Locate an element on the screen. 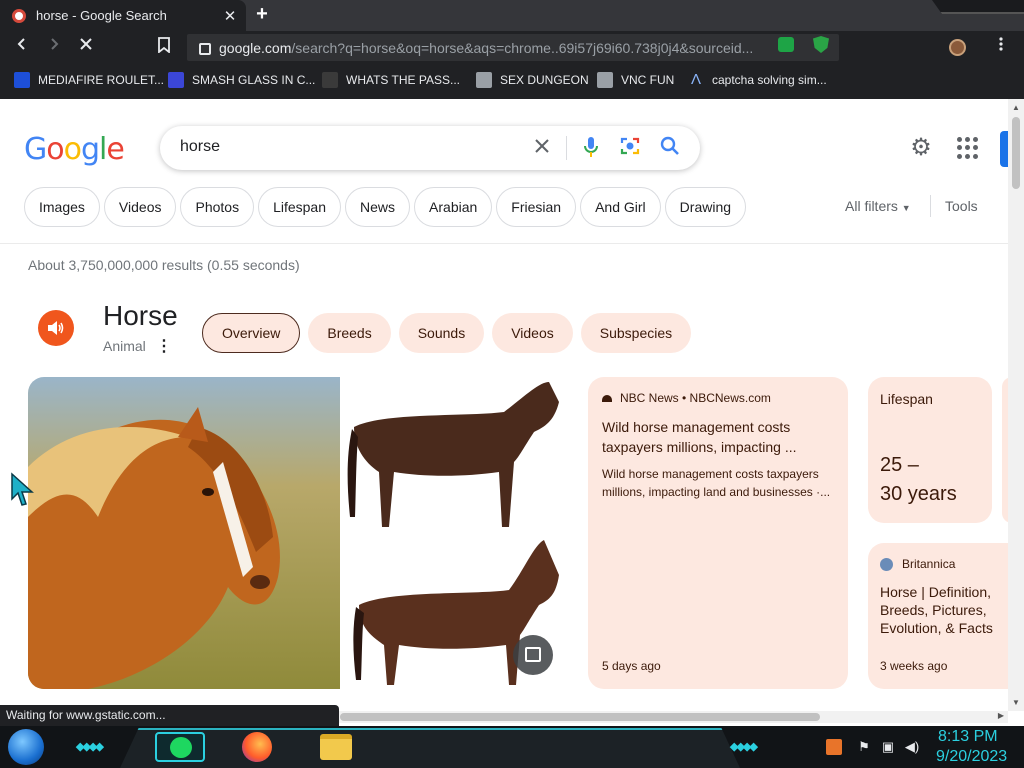  scroll-up-icon: ▲ is located at coordinates (1016, 107).